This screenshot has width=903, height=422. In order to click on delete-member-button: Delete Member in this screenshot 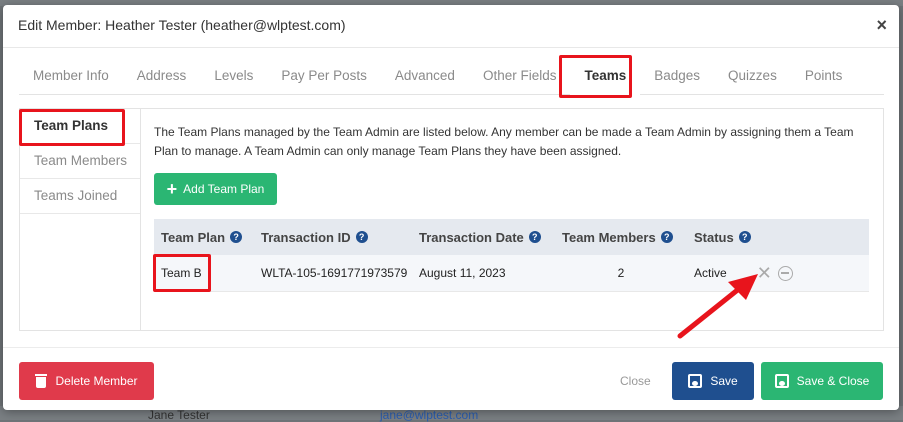, I will do `click(86, 381)`.